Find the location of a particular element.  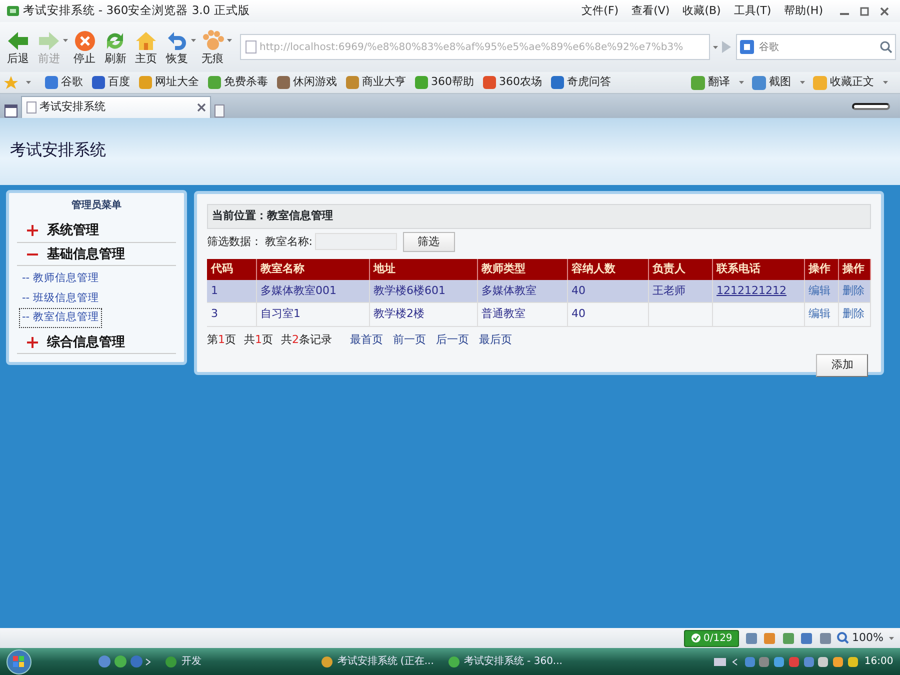

column-header: 教师类型 is located at coordinates (522, 269).